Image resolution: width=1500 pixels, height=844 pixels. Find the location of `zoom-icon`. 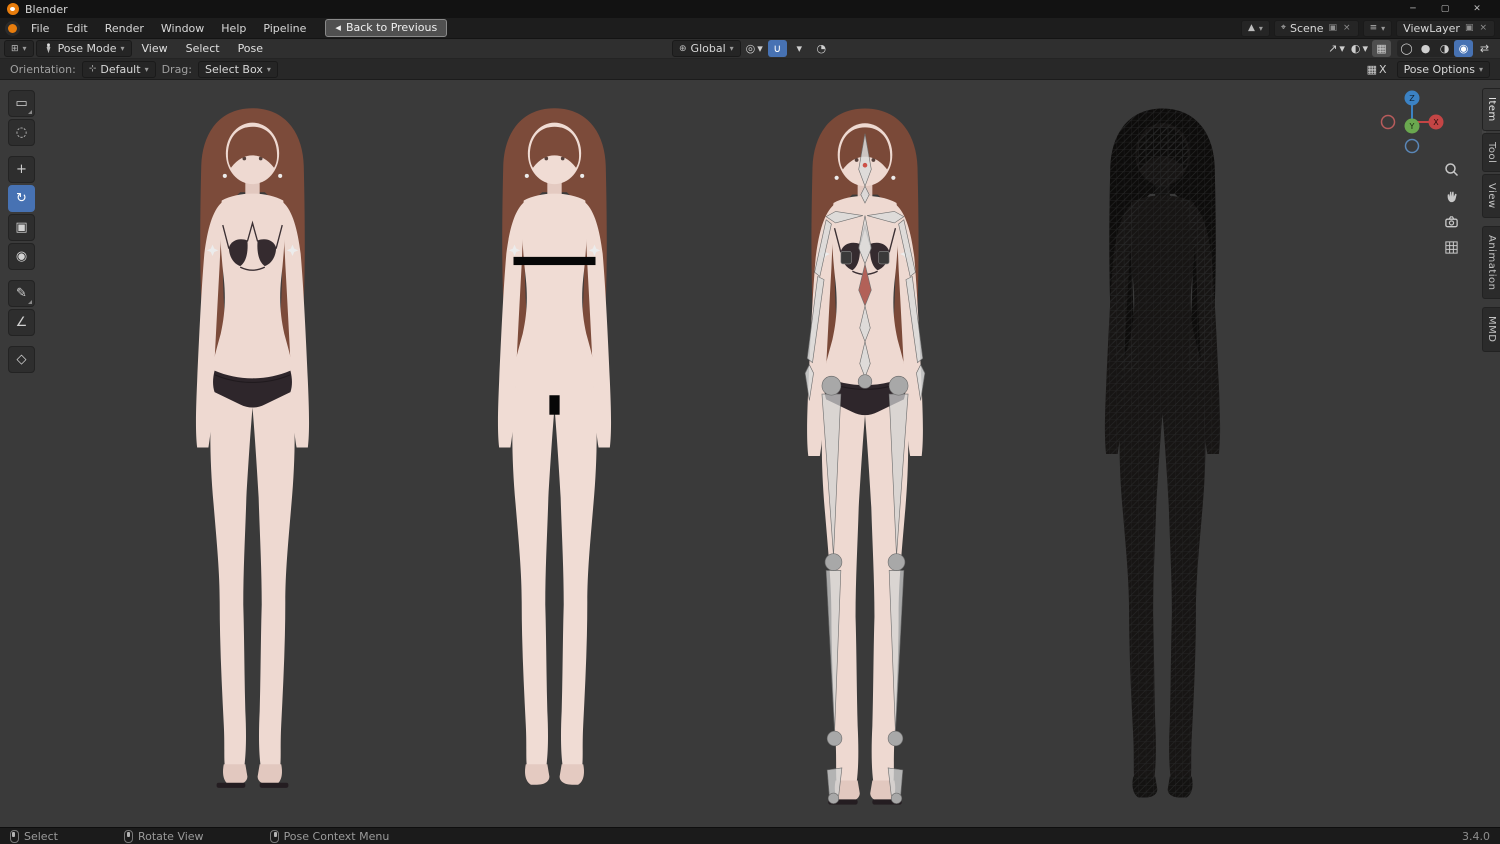

zoom-icon is located at coordinates (1451, 169).